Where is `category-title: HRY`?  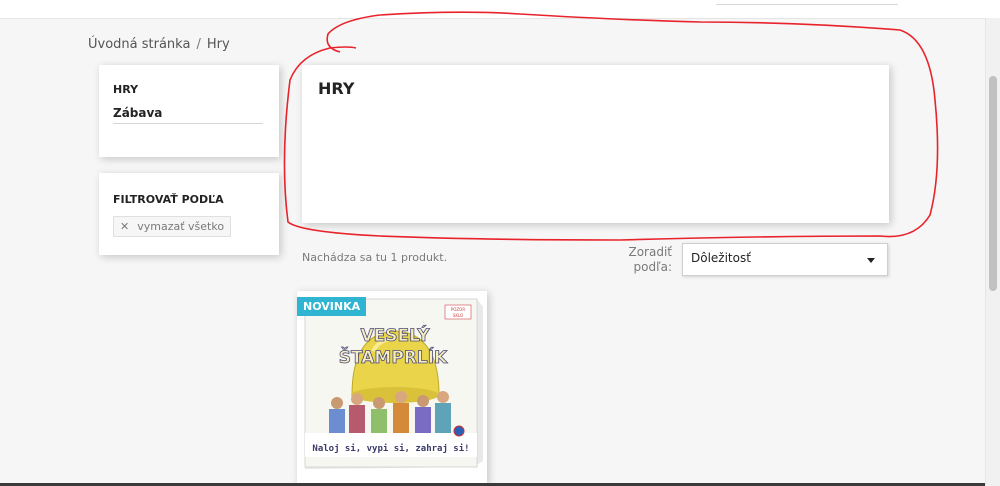 category-title: HRY is located at coordinates (189, 89).